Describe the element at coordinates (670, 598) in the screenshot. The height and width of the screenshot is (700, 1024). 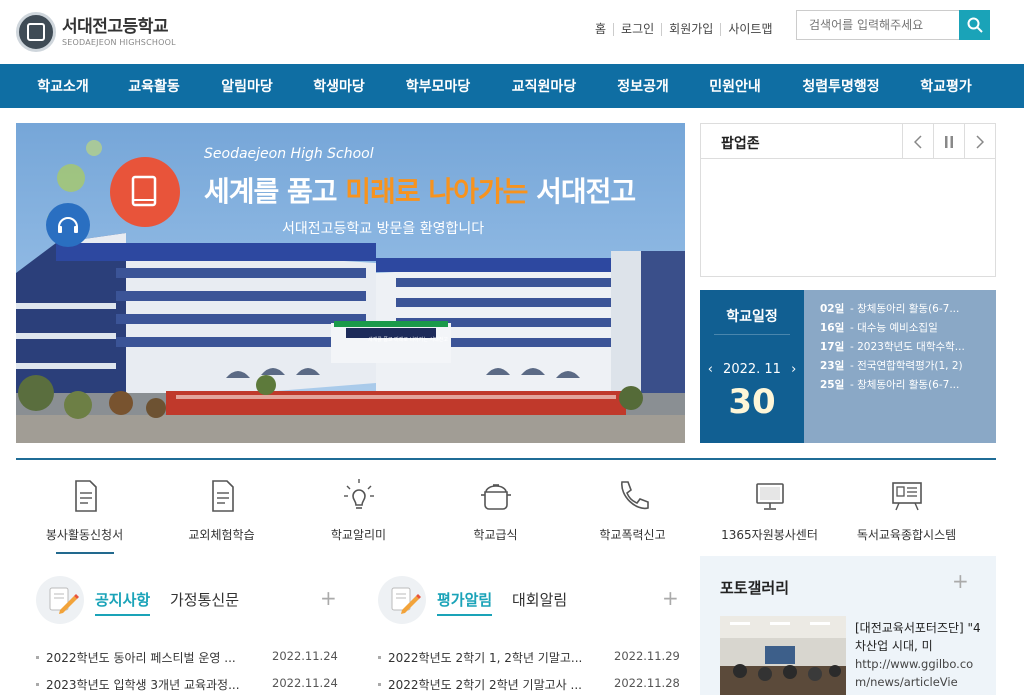
I see `evaluation-more-button: +` at that location.